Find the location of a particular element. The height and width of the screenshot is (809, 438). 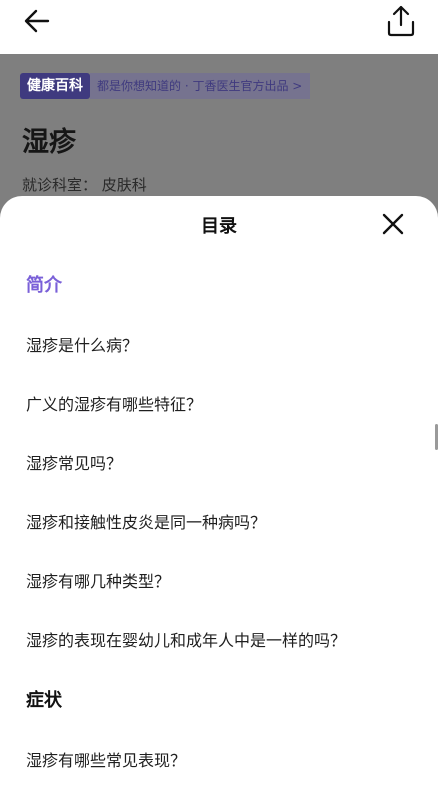

close-icon is located at coordinates (393, 224).